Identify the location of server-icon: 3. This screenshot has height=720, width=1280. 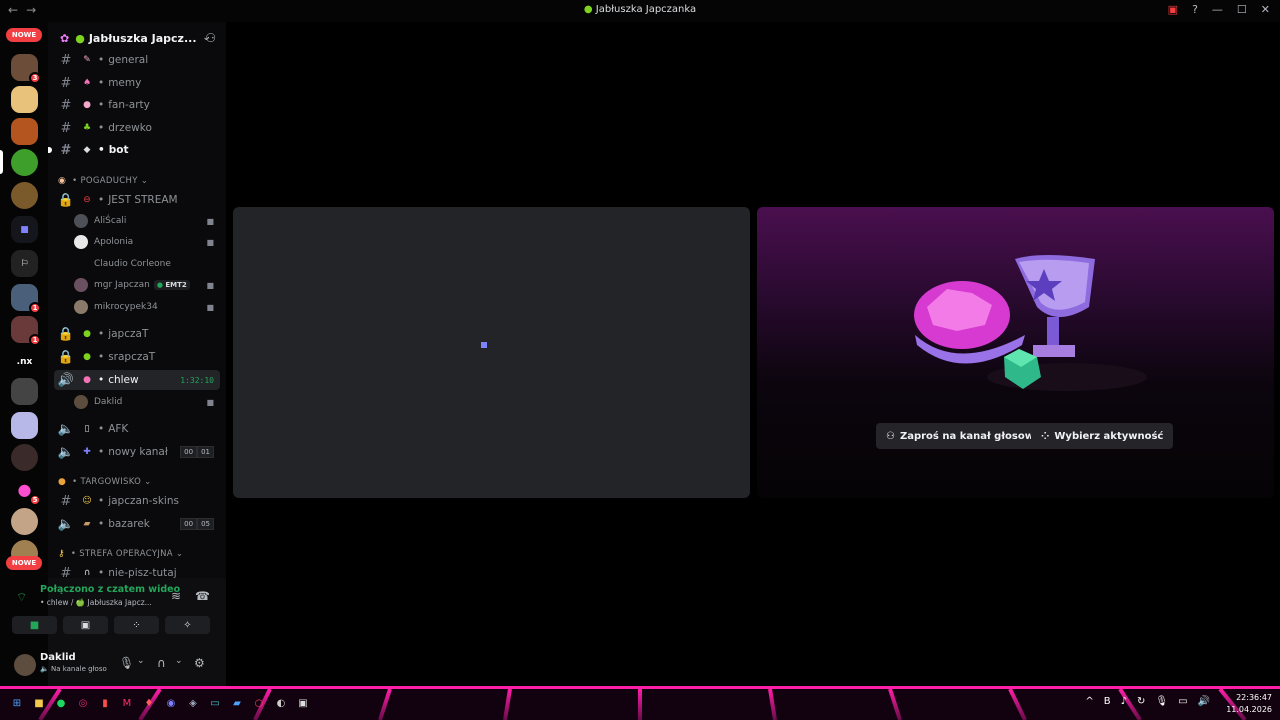
(26, 69).